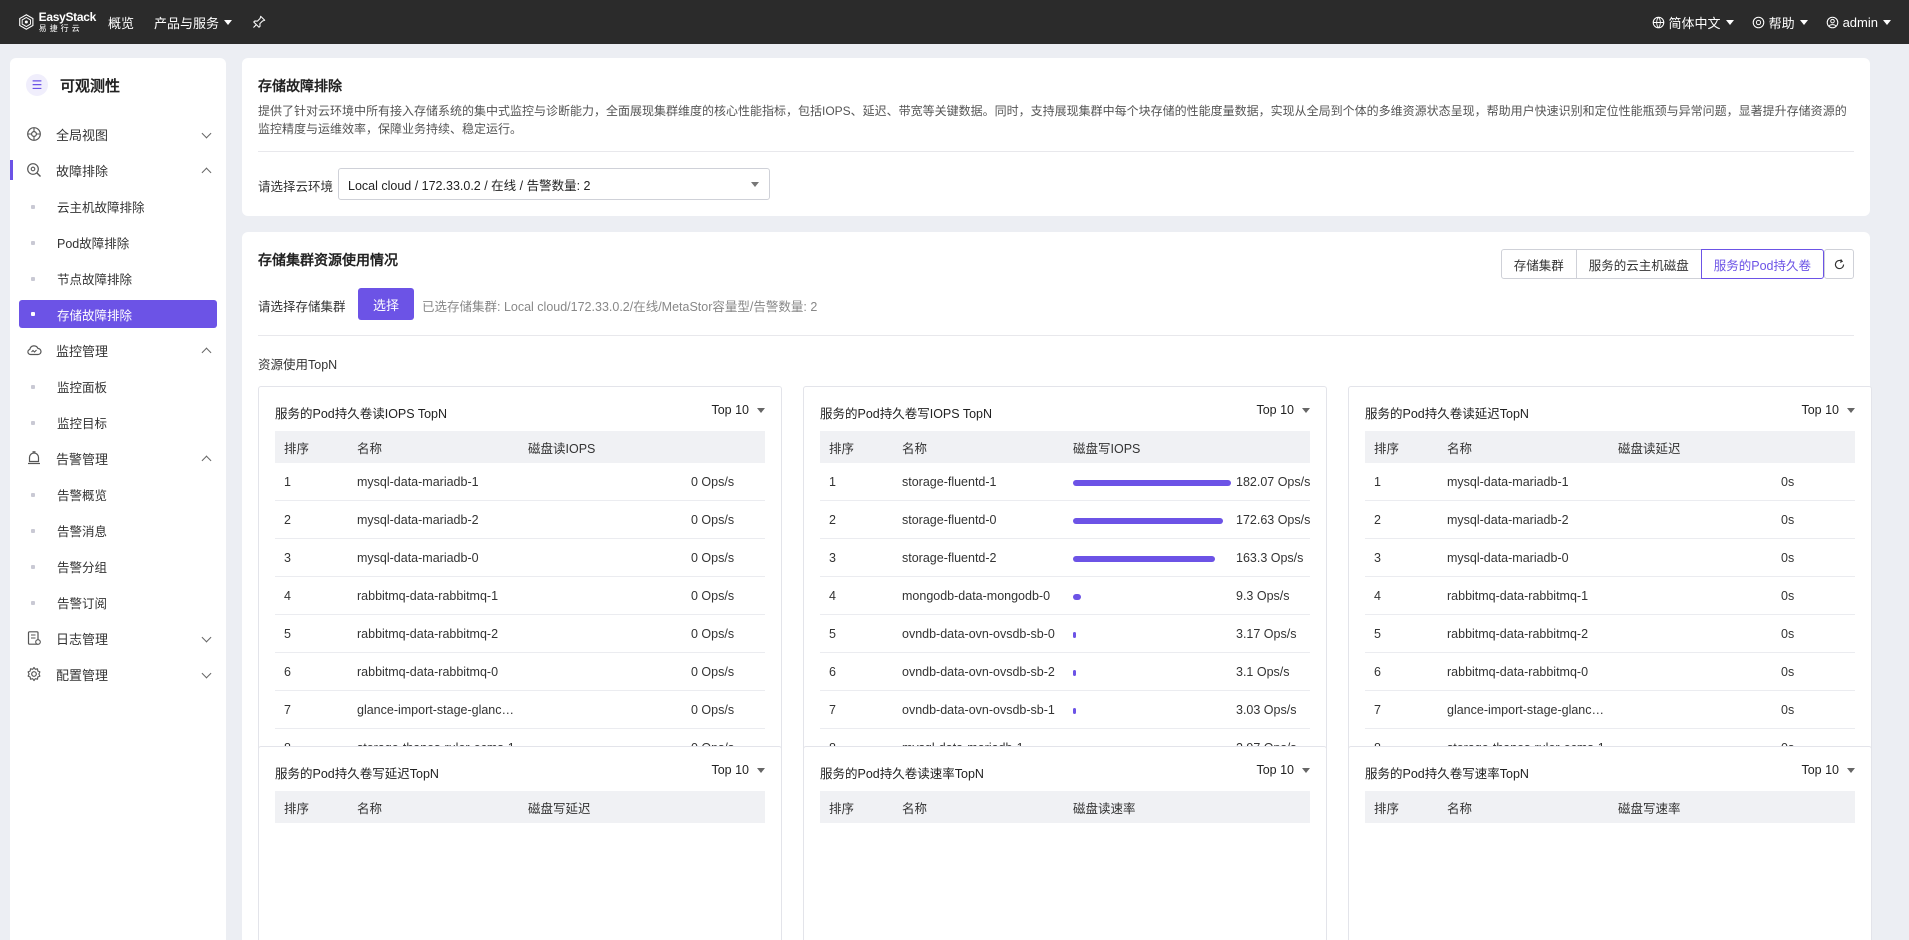 Image resolution: width=1909 pixels, height=940 pixels. What do you see at coordinates (118, 134) in the screenshot?
I see `menu-group-global-view: 全局视图` at bounding box center [118, 134].